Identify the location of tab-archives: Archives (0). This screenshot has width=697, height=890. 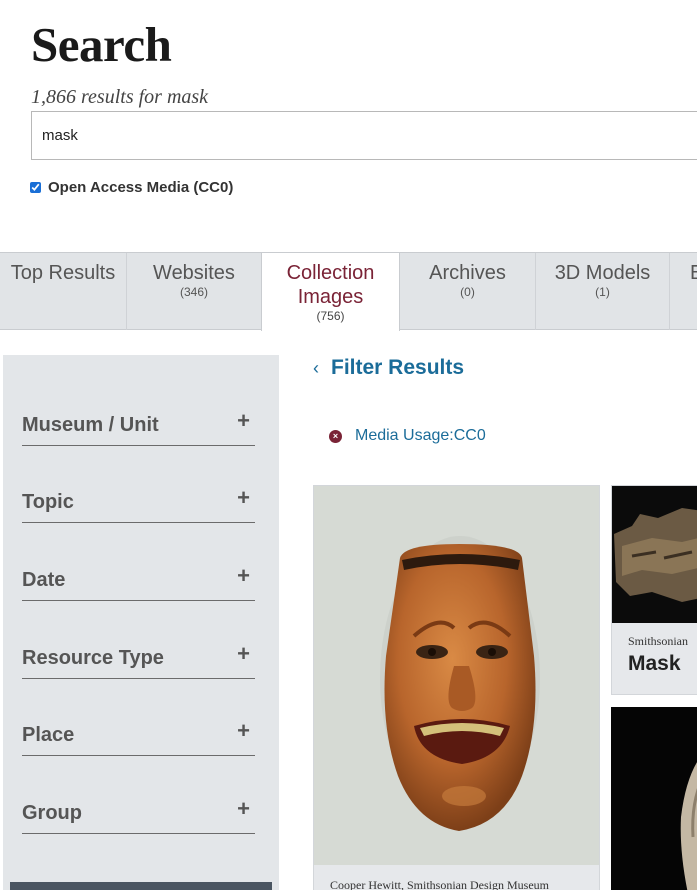
(468, 291).